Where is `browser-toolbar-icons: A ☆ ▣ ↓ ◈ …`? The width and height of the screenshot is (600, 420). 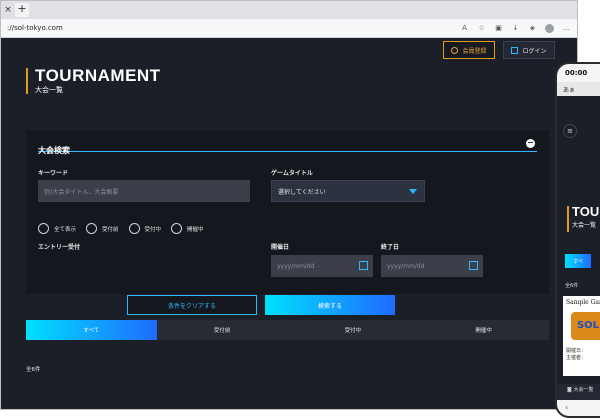
browser-toolbar-icons: A ☆ ▣ ↓ ◈ … is located at coordinates (515, 28).